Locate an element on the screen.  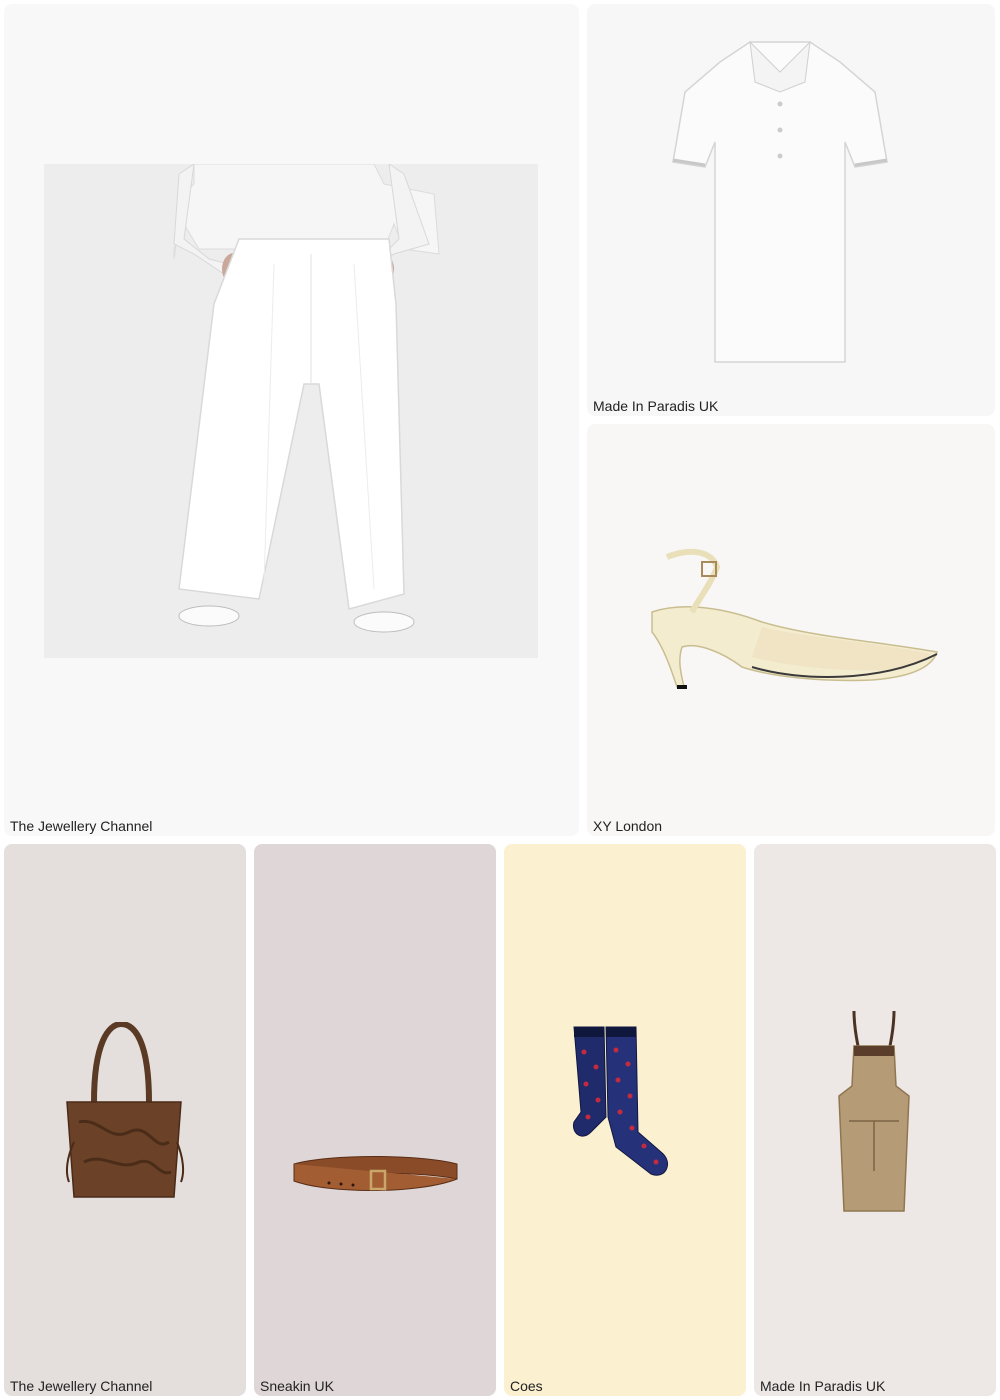
apron-photo is located at coordinates (874, 1111).